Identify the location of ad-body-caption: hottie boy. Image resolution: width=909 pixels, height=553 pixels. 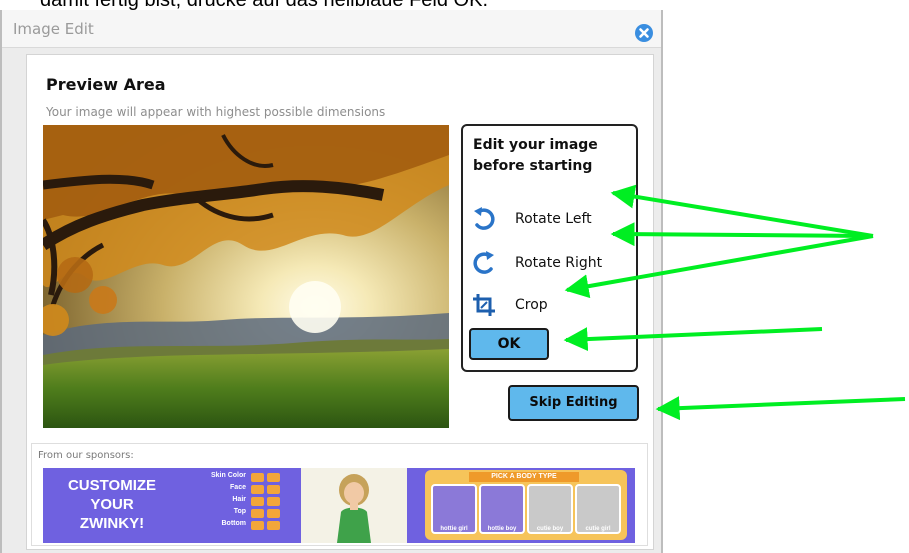
(502, 529).